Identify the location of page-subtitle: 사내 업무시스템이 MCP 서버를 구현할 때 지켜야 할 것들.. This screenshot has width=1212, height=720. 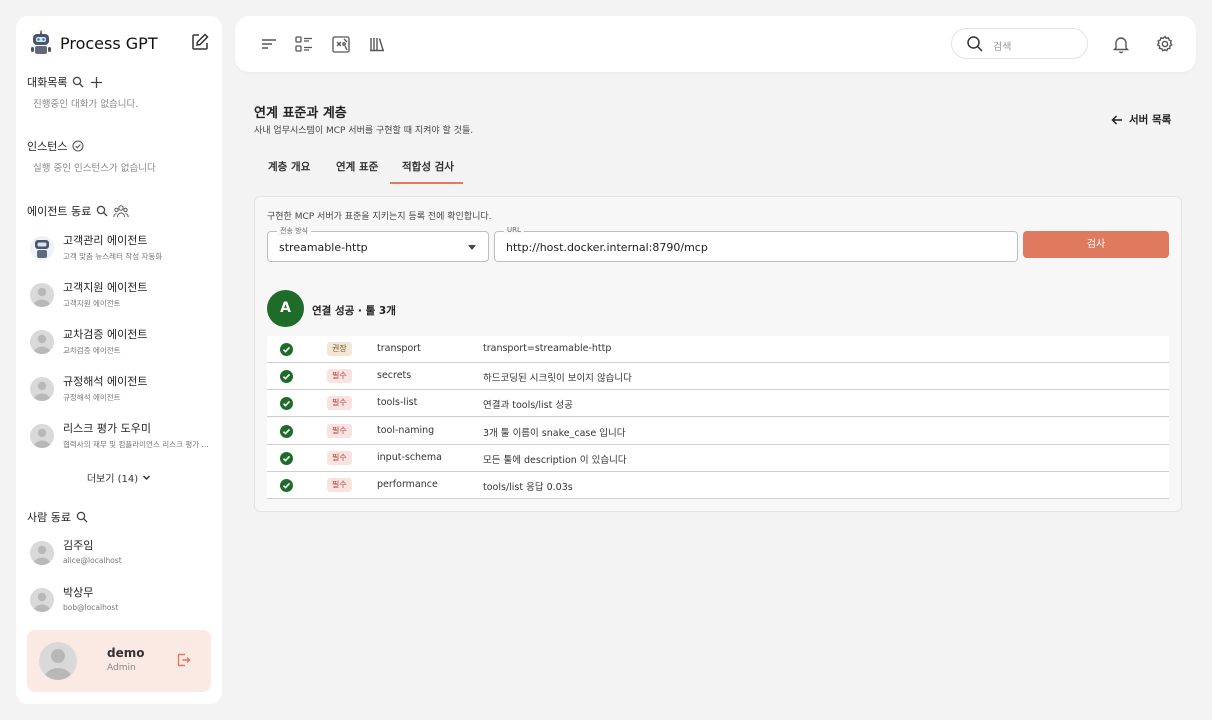
(364, 131).